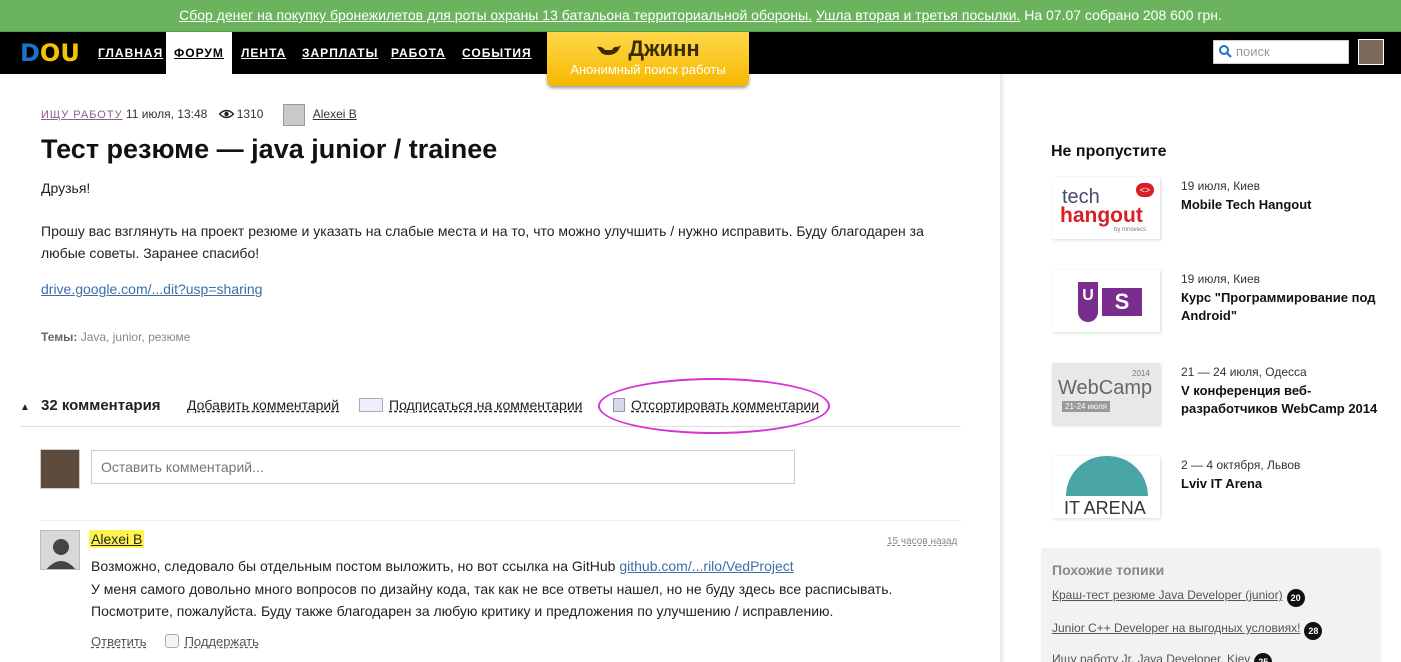 This screenshot has width=1401, height=662. What do you see at coordinates (1106, 208) in the screenshot?
I see `event-image-tech-hangout: tech hangout by Innovecs <>` at bounding box center [1106, 208].